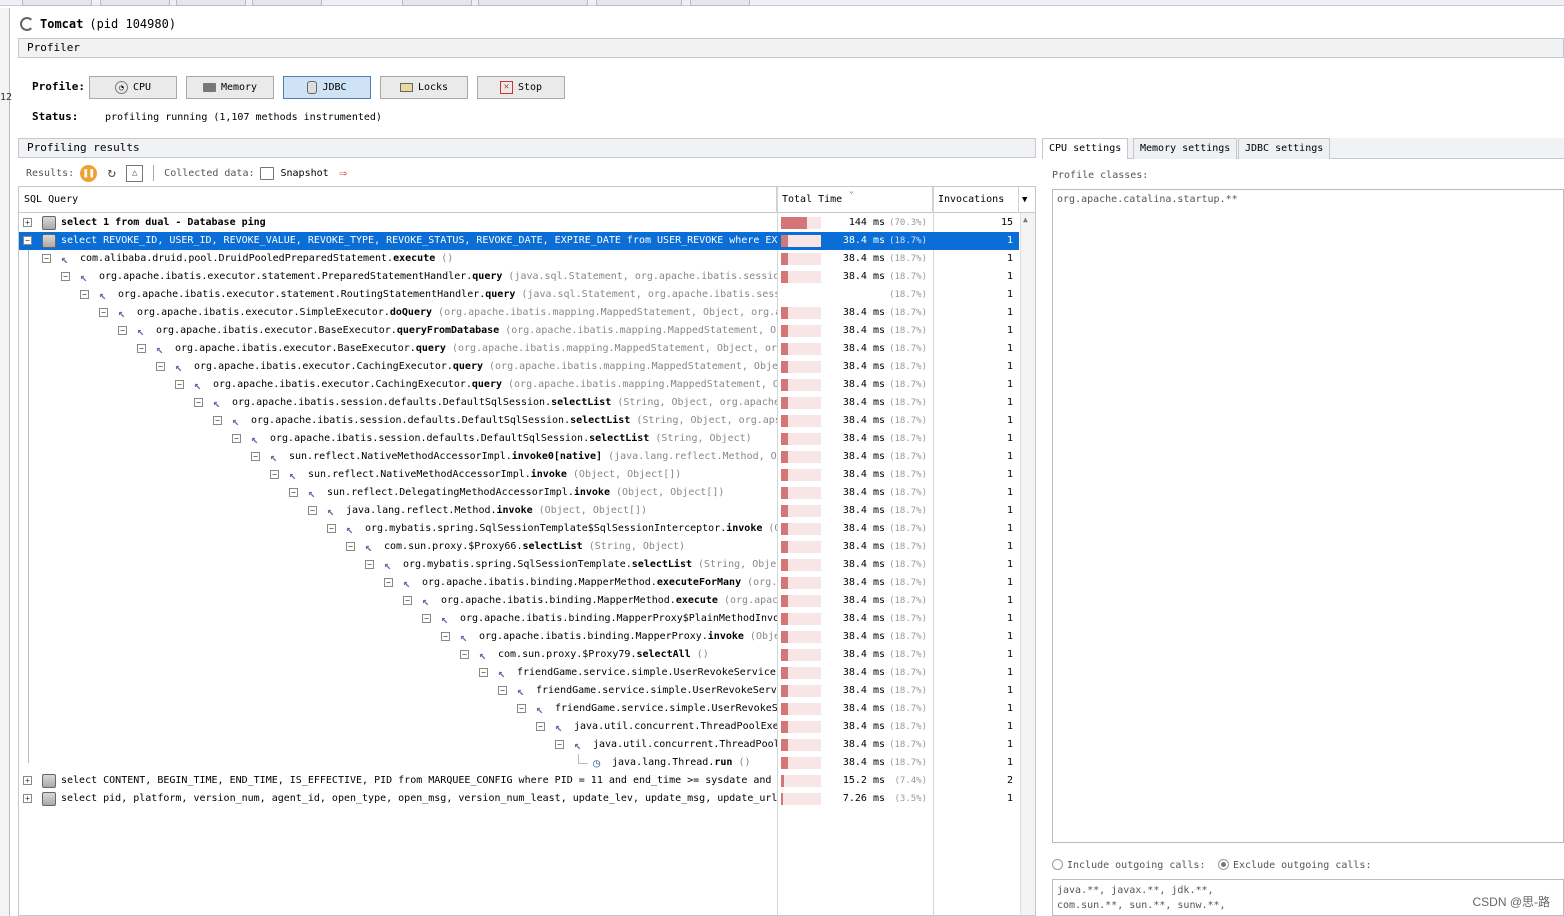 This screenshot has height=916, width=1564. I want to click on pause-icon: ❚❚, so click(89, 173).